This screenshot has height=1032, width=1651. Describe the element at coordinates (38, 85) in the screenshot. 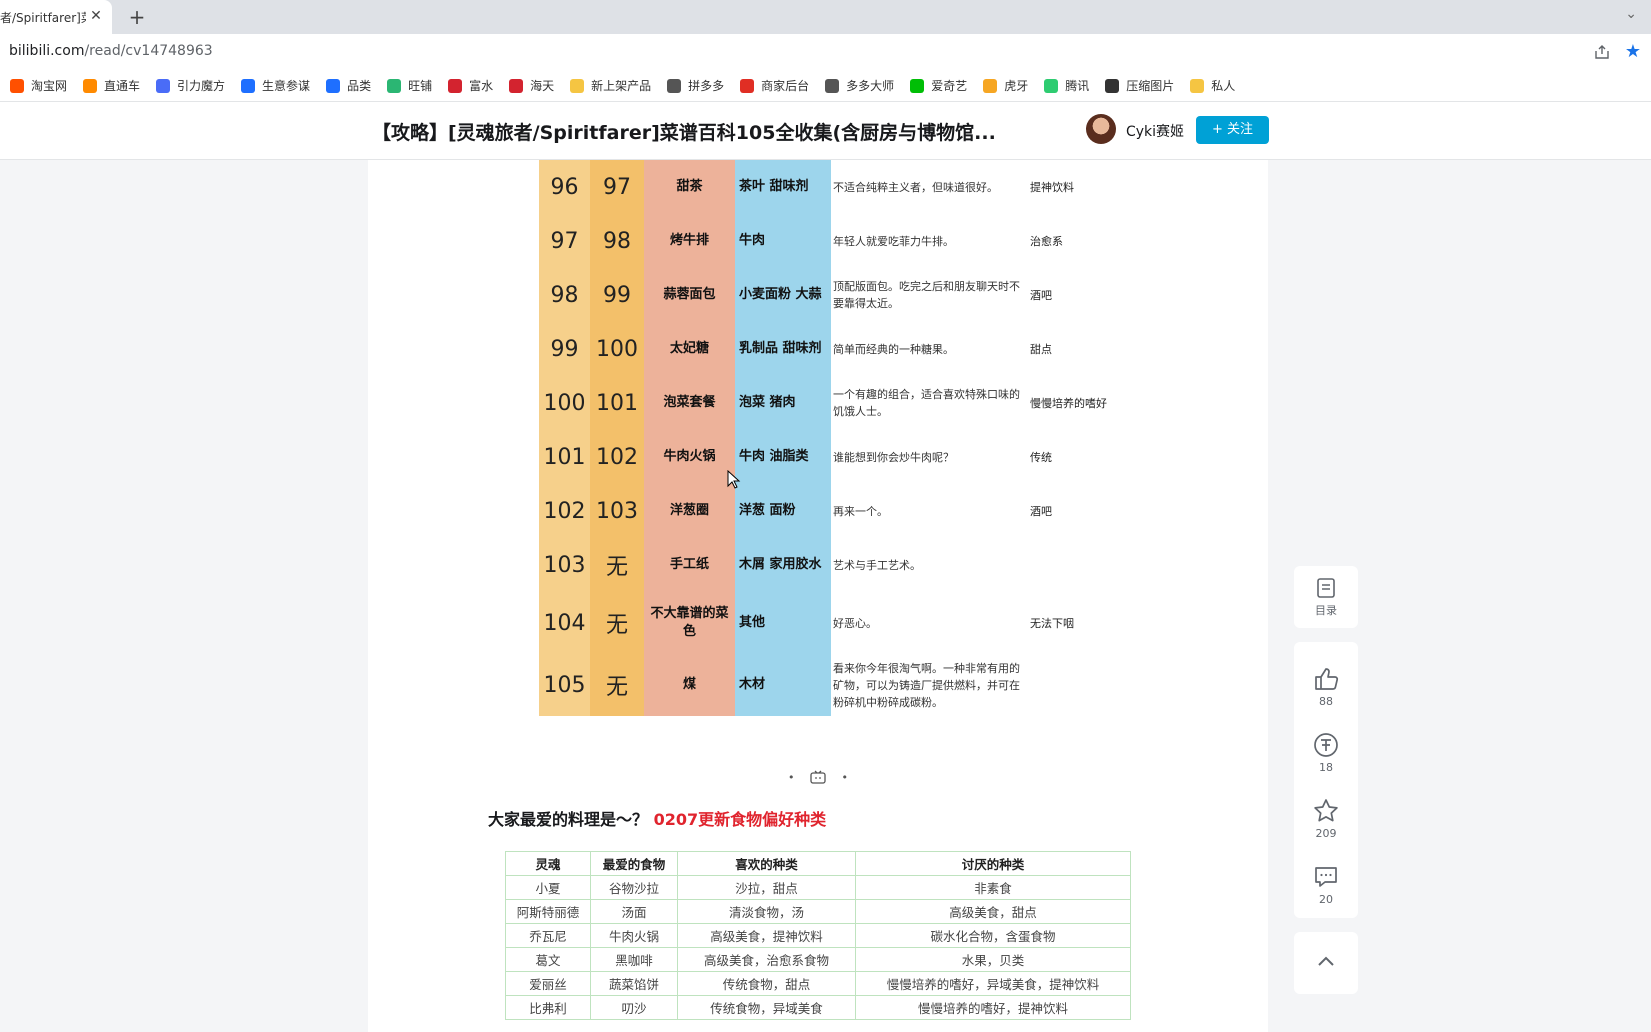

I see `bookmark-item: 淘宝网` at that location.